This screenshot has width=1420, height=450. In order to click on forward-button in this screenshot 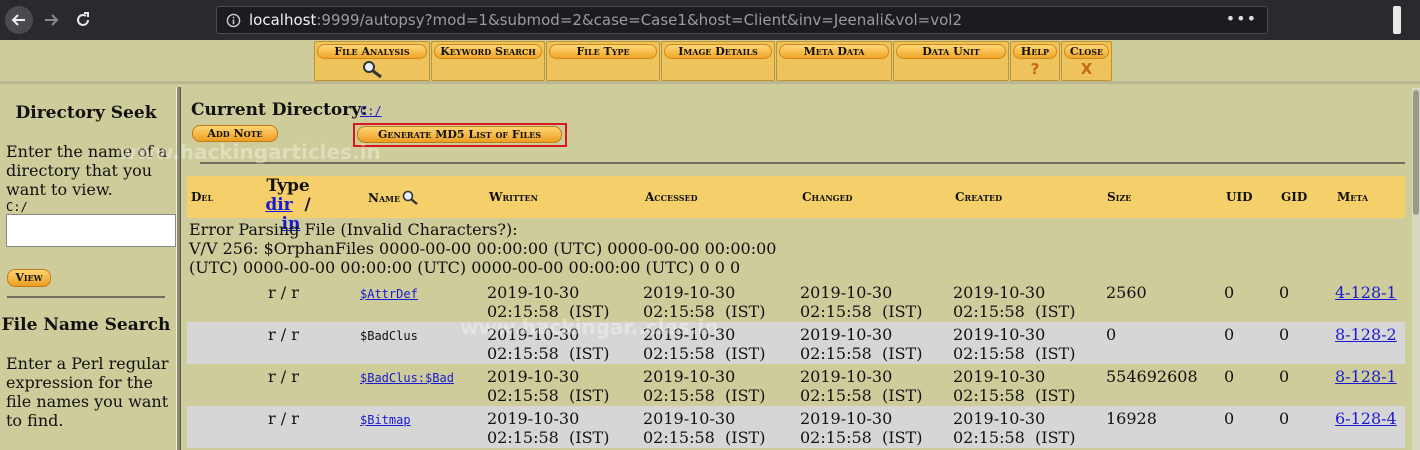, I will do `click(51, 20)`.